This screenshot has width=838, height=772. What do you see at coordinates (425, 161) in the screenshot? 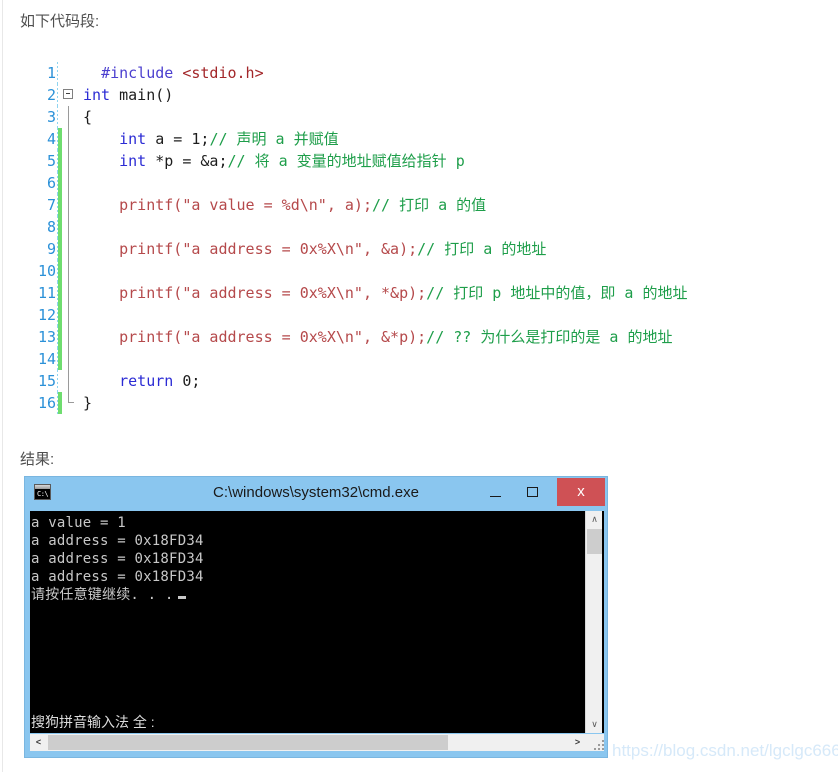
I see `code-line: 5 int *p = &a;// 将 a 变量的地址赋值给指针 p` at bounding box center [425, 161].